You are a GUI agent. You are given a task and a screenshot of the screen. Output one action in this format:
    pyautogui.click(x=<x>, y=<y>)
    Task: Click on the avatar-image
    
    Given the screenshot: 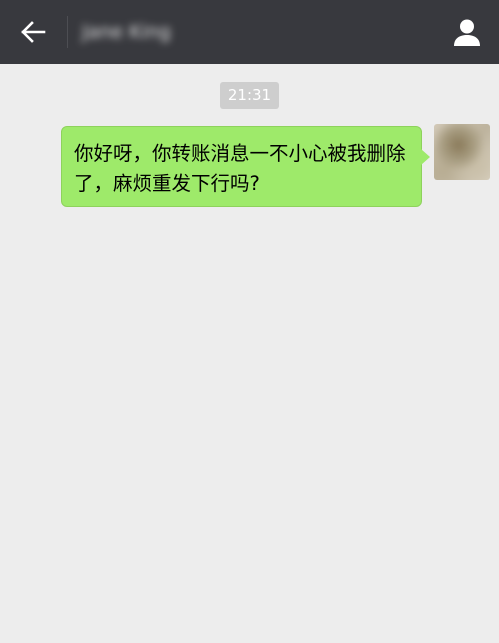 What is the action you would take?
    pyautogui.click(x=462, y=152)
    